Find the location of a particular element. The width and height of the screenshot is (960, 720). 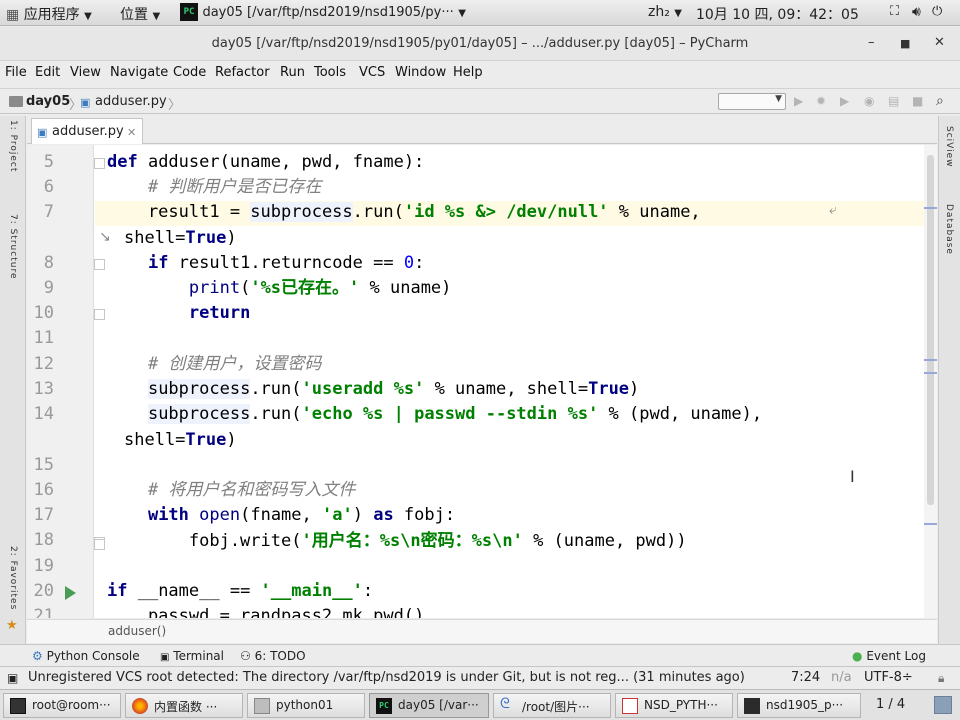

menu-run: Run is located at coordinates (292, 72).